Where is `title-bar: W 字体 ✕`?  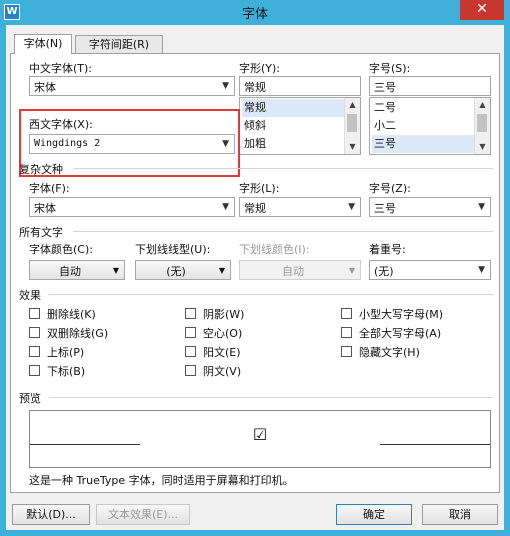 title-bar: W 字体 ✕ is located at coordinates (255, 12).